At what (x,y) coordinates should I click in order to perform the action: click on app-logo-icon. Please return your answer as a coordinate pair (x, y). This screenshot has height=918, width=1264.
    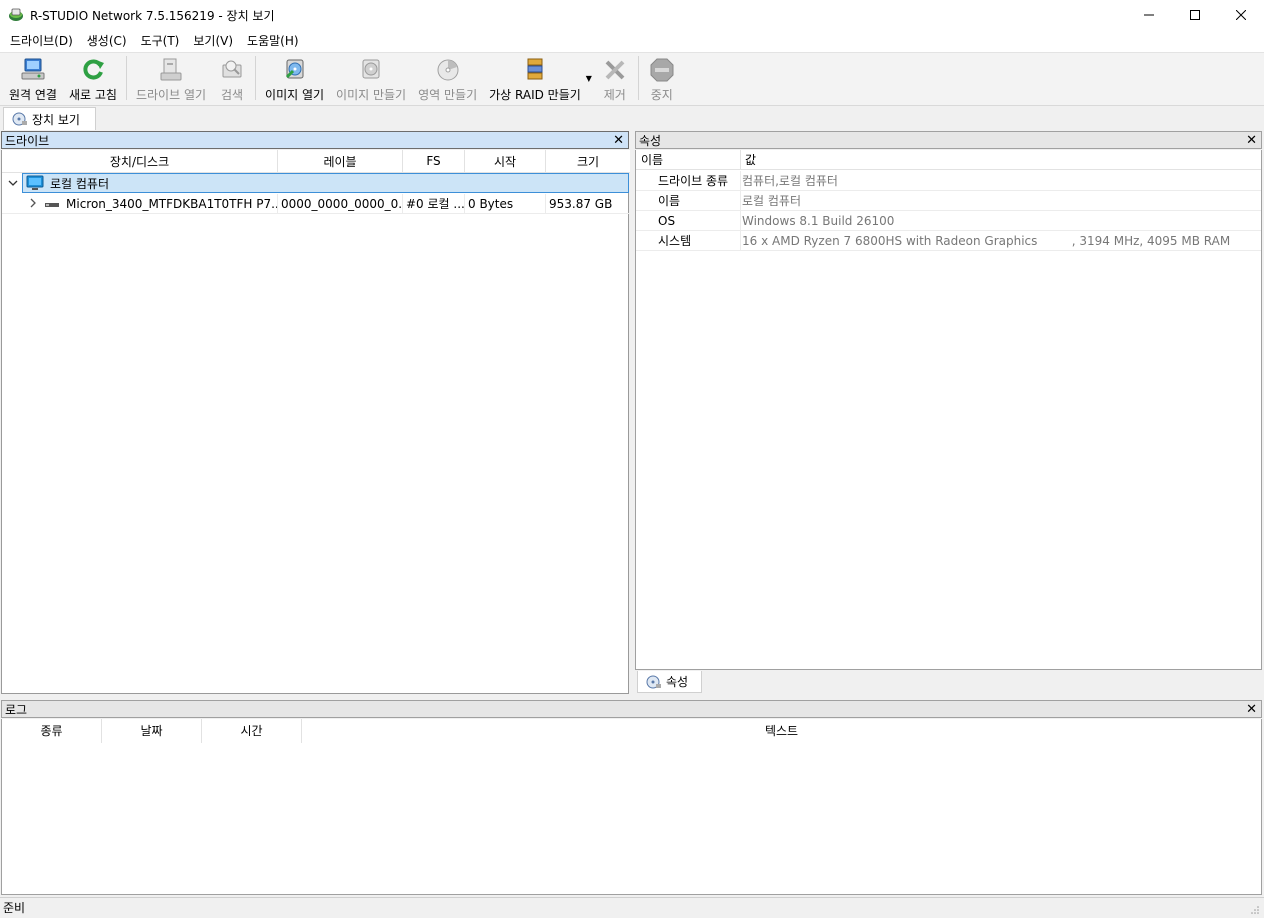
    Looking at the image, I should click on (16, 14).